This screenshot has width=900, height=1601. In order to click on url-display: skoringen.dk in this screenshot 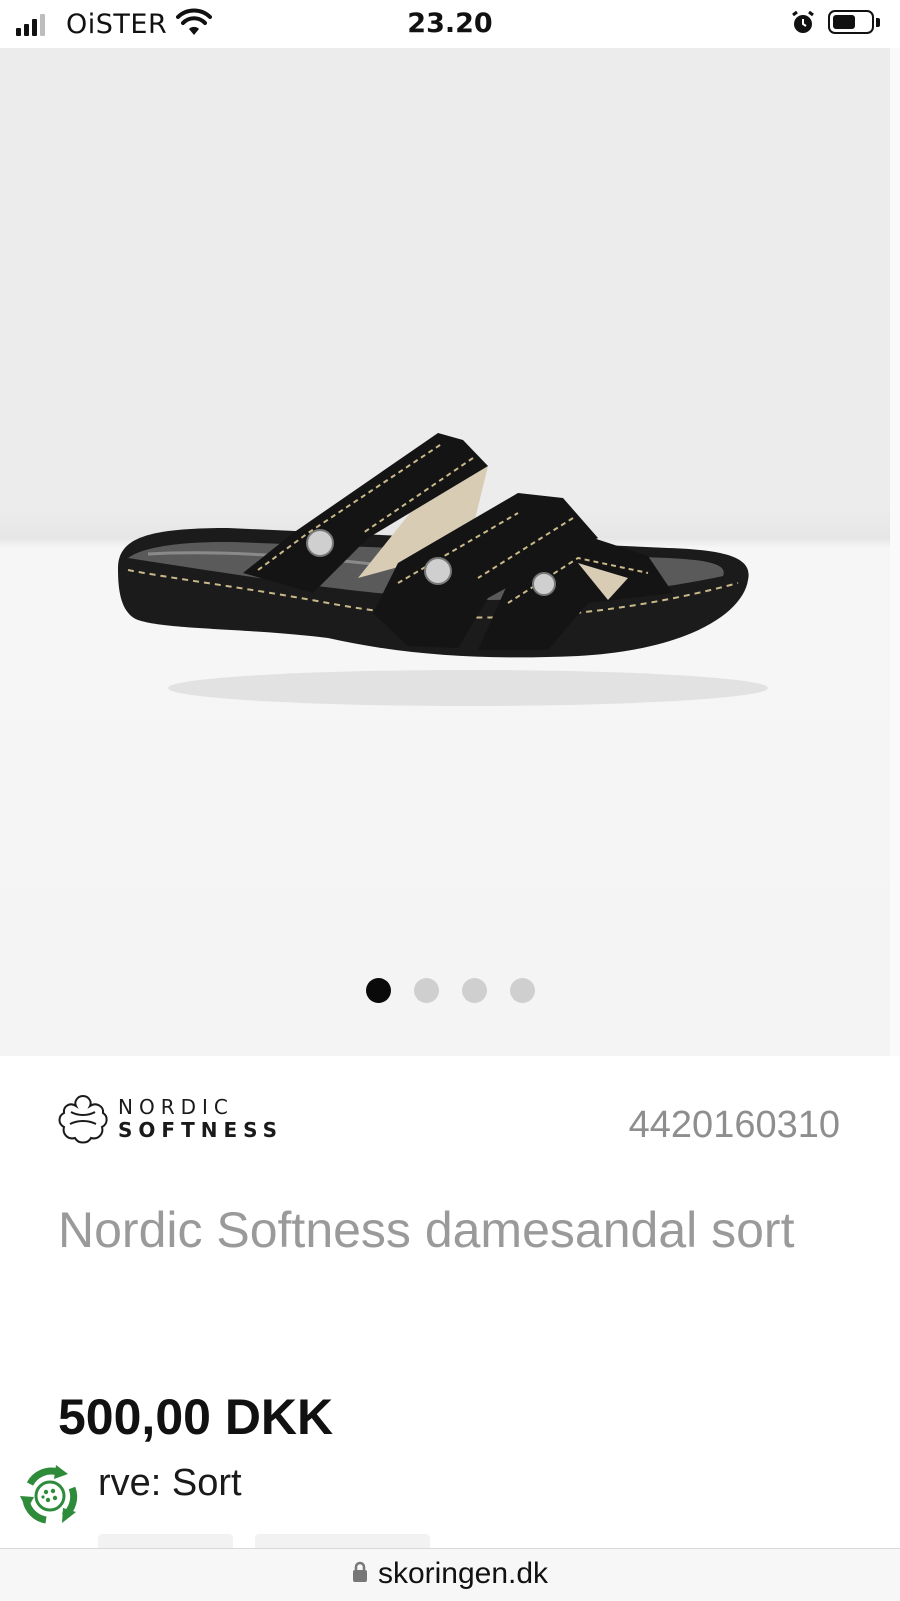, I will do `click(450, 1574)`.